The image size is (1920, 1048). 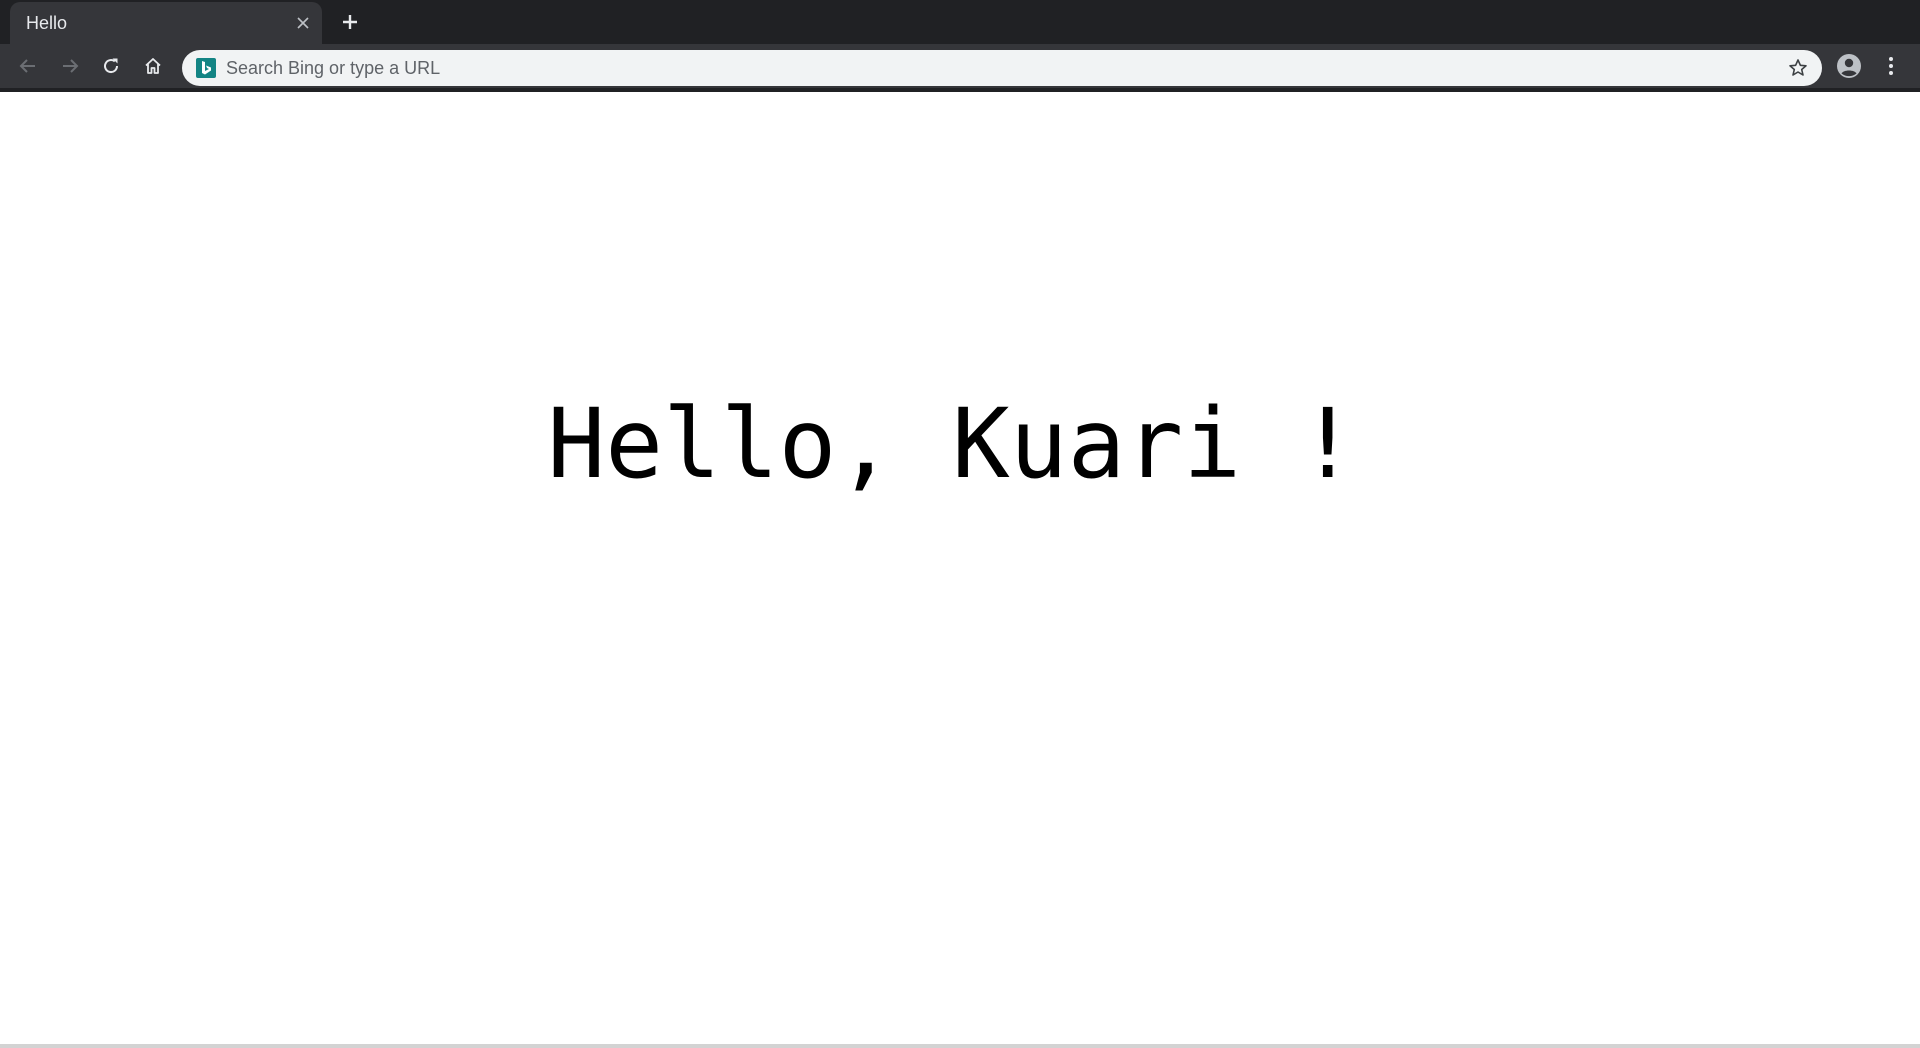 What do you see at coordinates (960, 22) in the screenshot?
I see `tab-strip: Hello` at bounding box center [960, 22].